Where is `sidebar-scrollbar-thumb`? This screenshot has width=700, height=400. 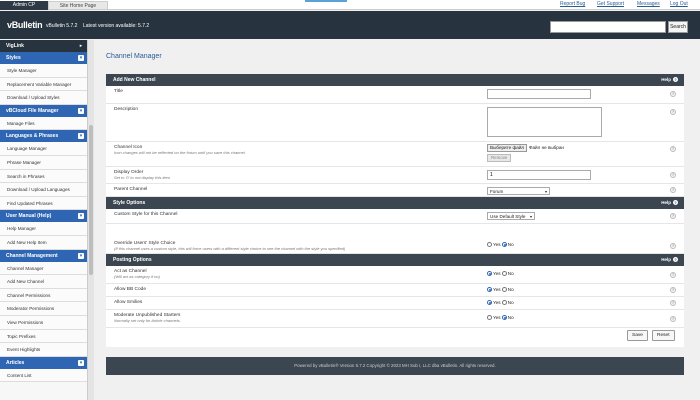 sidebar-scrollbar-thumb is located at coordinates (91, 200).